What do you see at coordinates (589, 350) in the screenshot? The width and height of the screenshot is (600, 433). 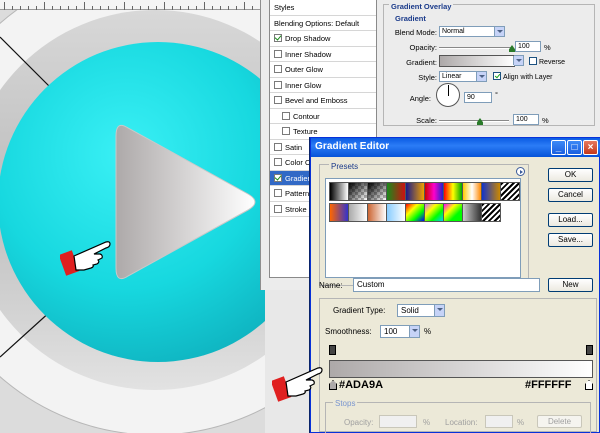 I see `opacity-stop-right` at bounding box center [589, 350].